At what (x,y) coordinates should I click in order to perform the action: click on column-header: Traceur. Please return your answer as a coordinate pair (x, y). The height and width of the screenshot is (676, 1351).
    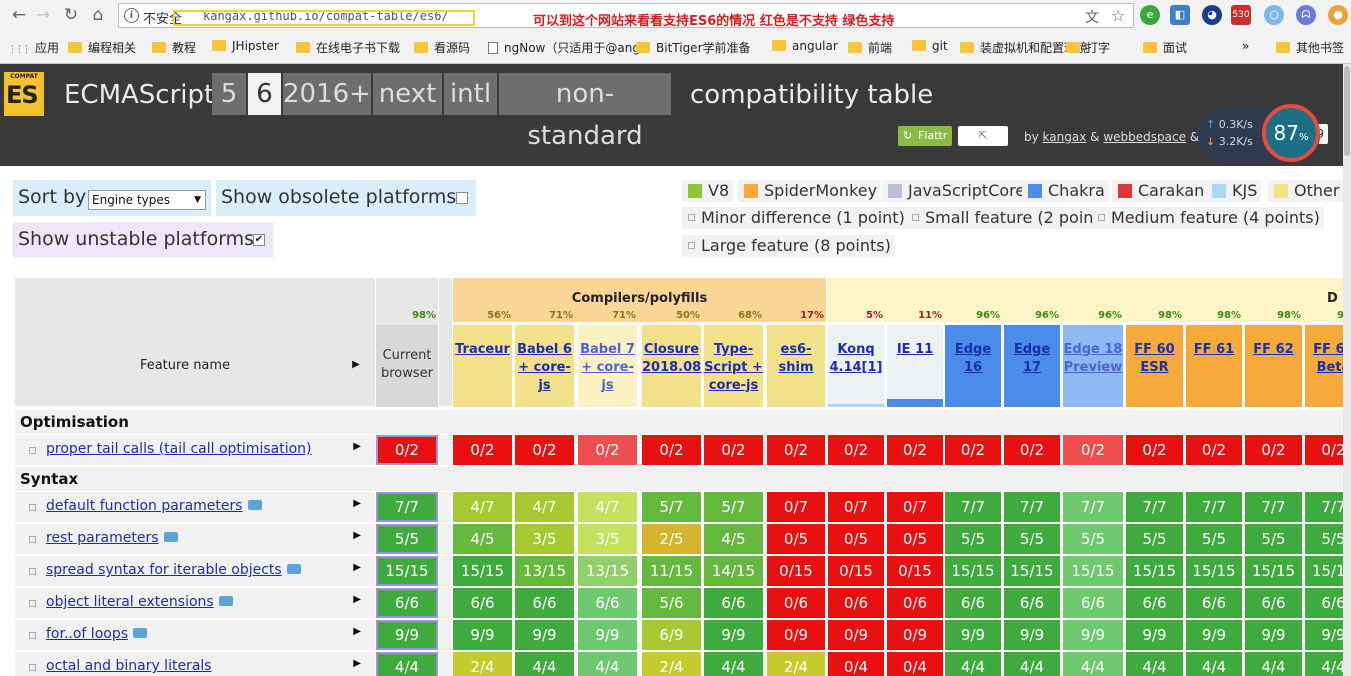
    Looking at the image, I should click on (482, 366).